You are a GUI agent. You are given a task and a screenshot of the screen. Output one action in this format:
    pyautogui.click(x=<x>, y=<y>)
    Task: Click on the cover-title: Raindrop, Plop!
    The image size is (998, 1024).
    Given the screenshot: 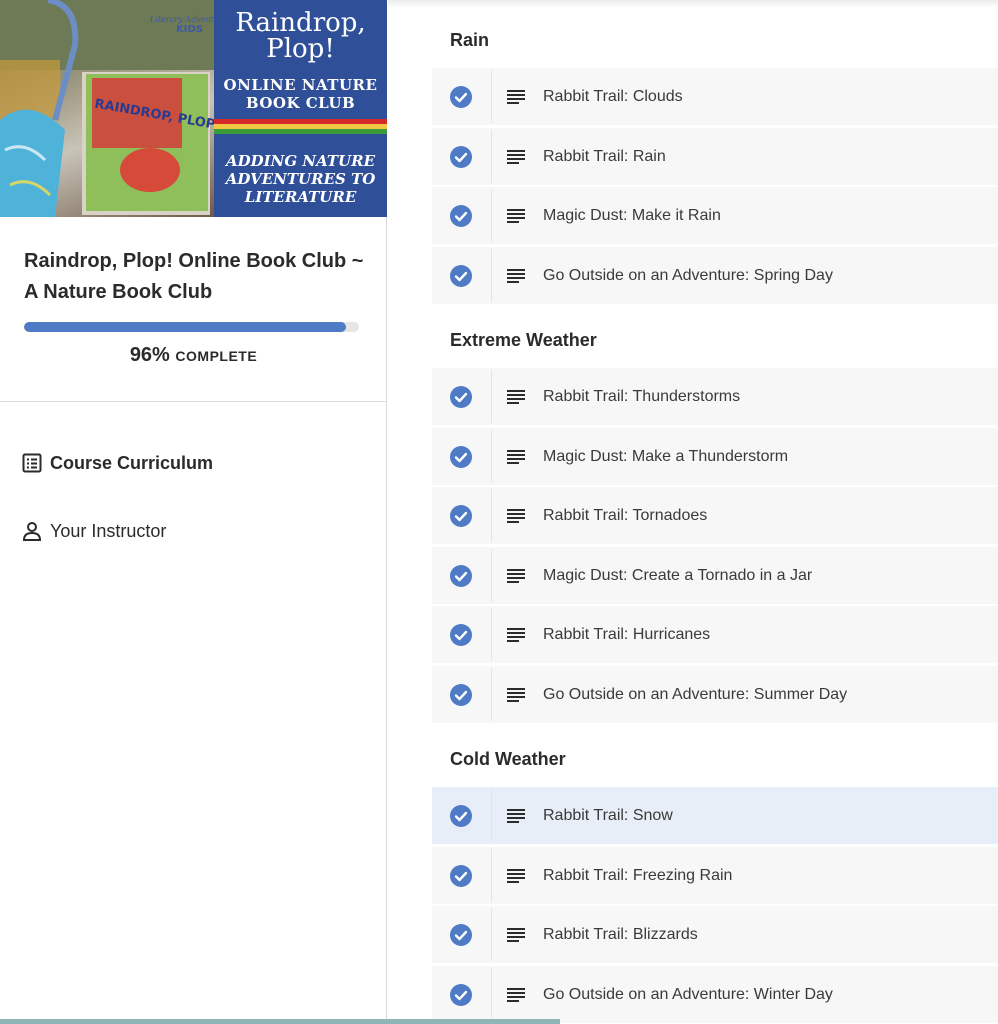 What is the action you would take?
    pyautogui.click(x=300, y=36)
    